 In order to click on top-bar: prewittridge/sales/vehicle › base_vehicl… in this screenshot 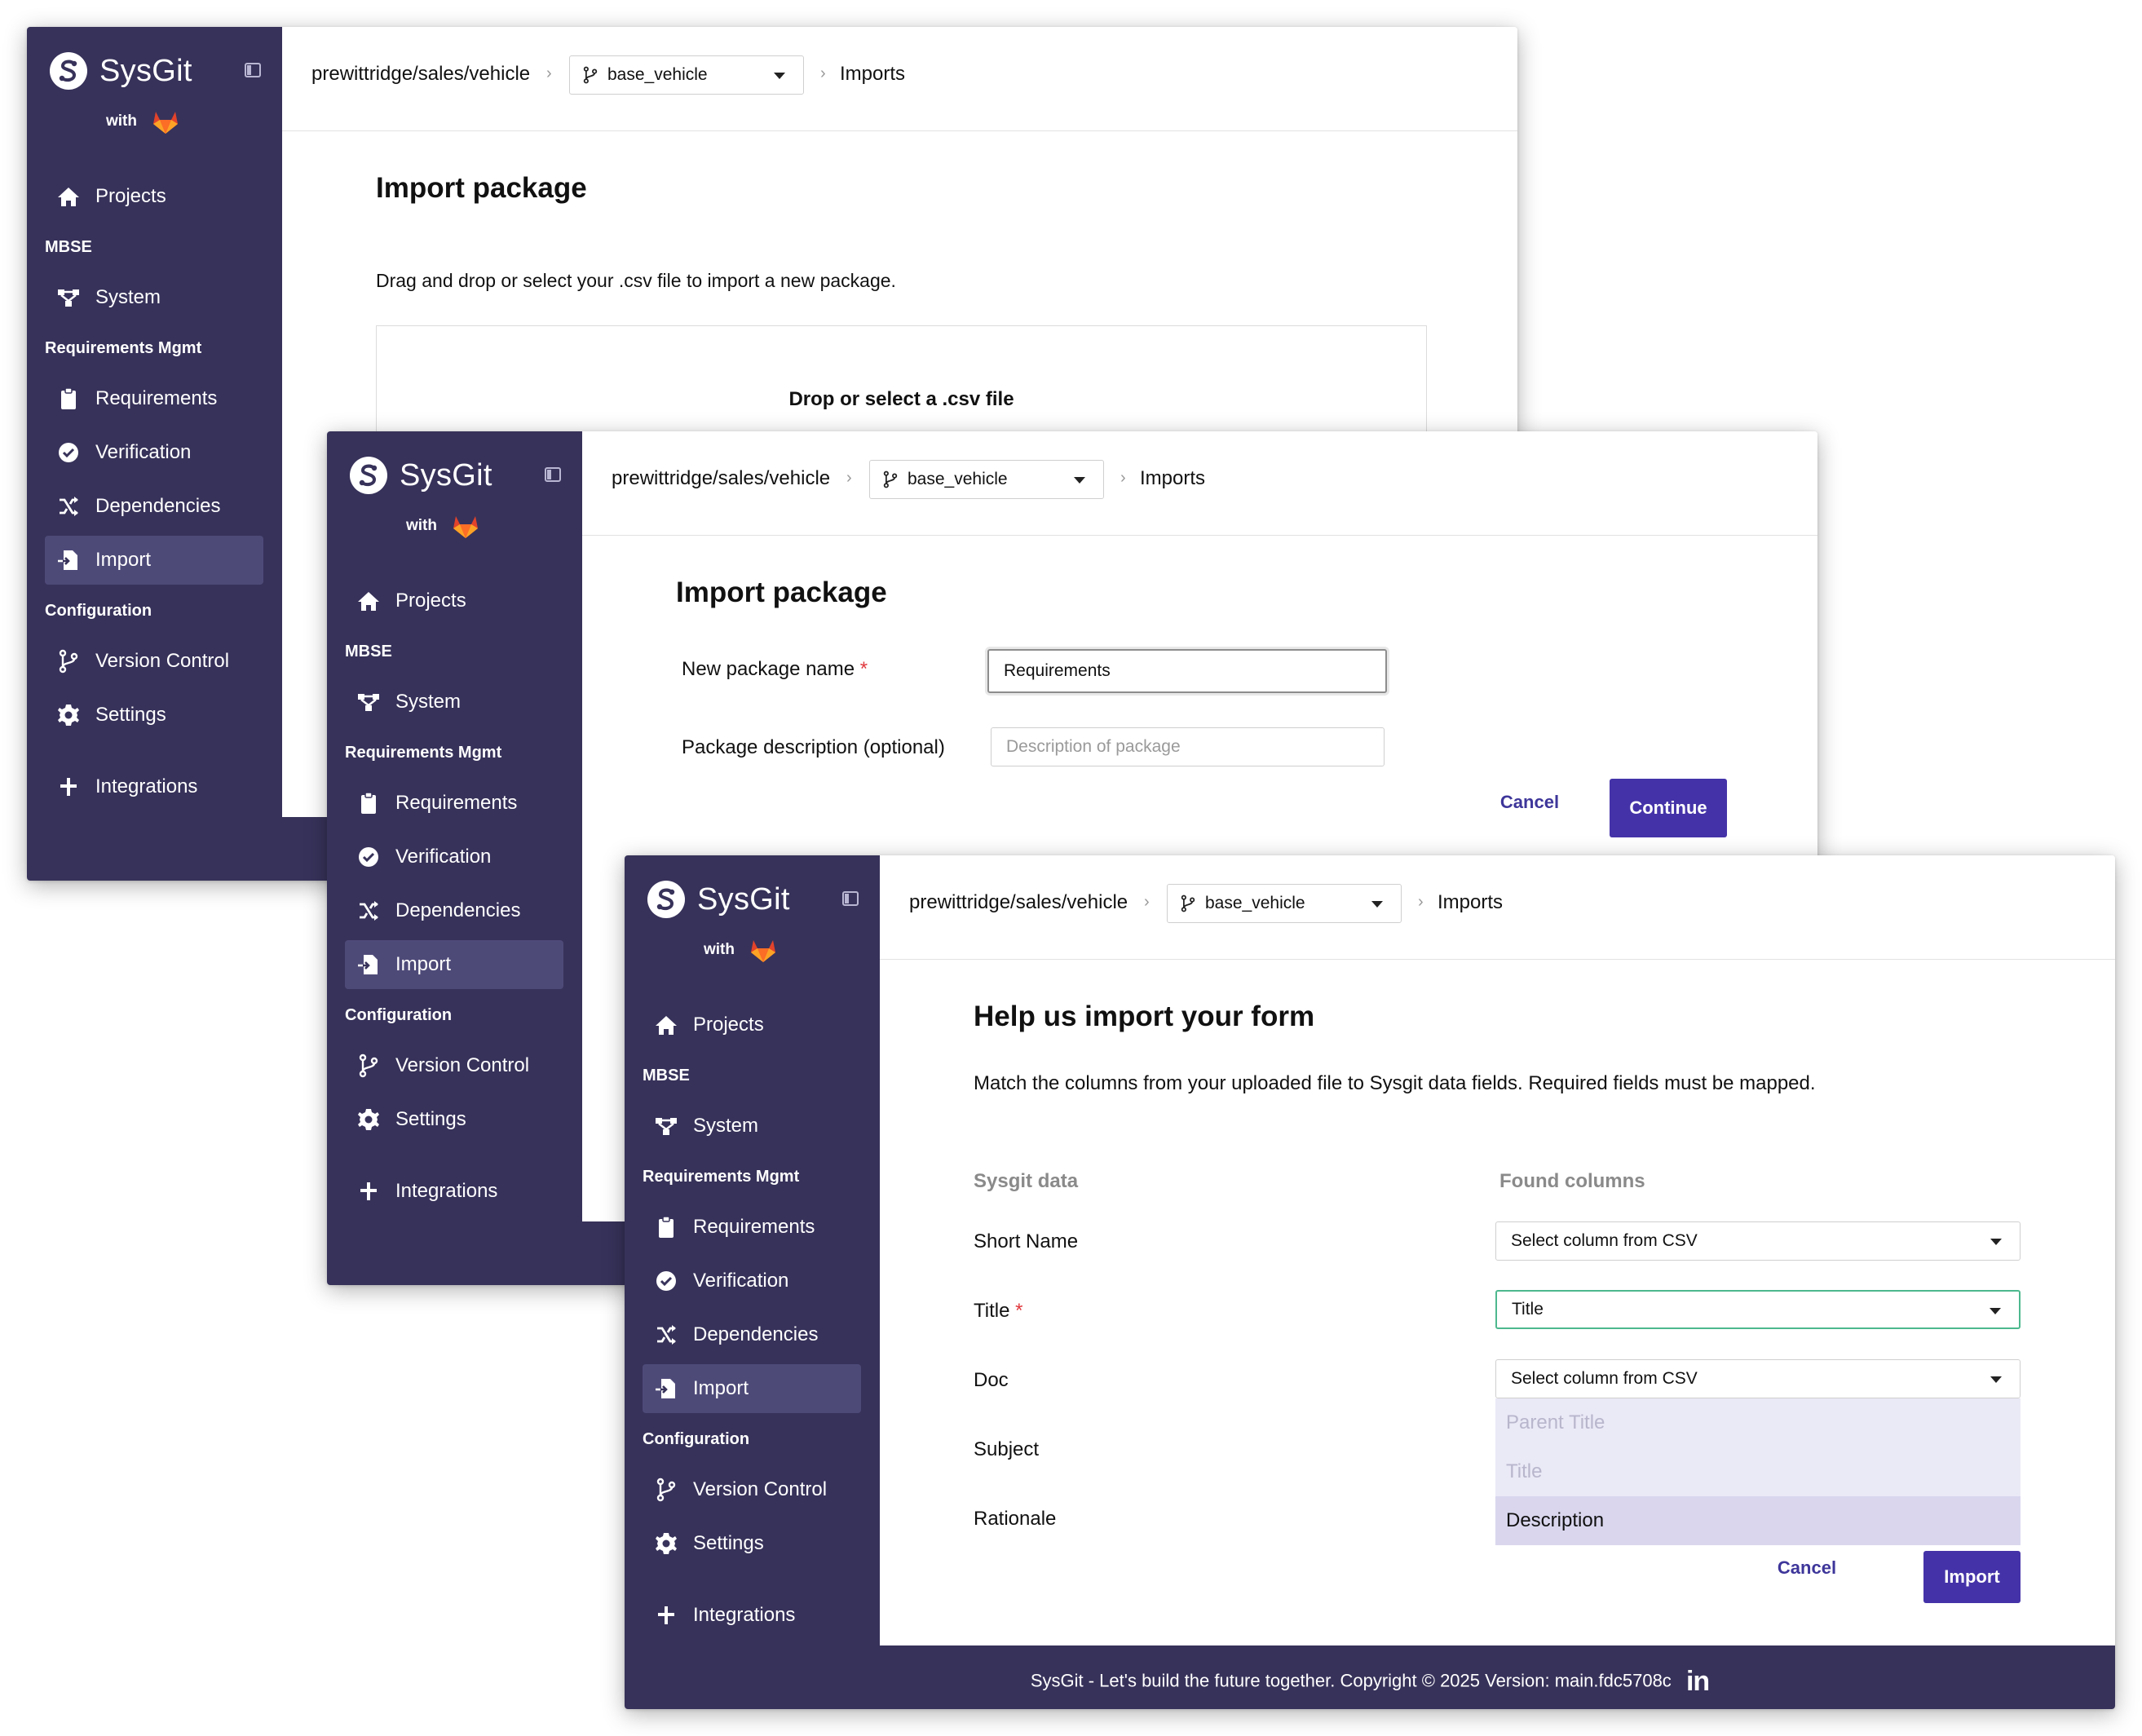, I will do `click(899, 79)`.